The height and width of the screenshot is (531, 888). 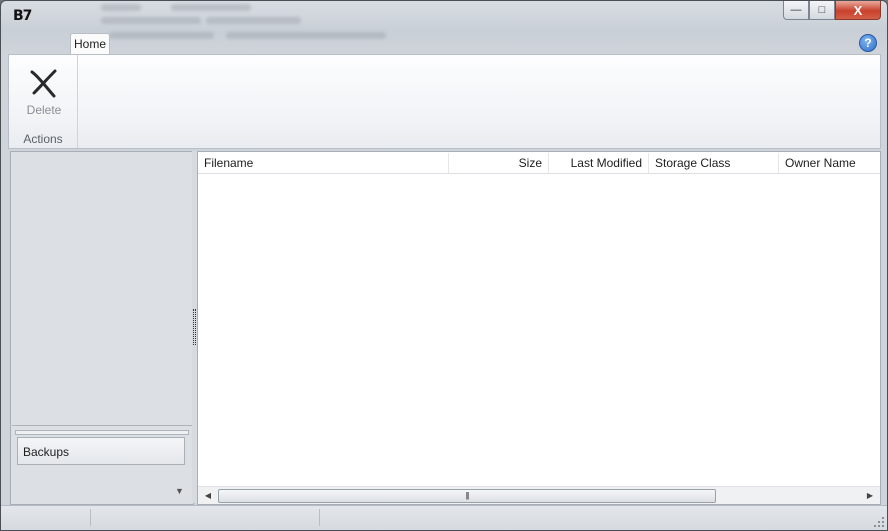 I want to click on maximize-icon: □, so click(x=822, y=10).